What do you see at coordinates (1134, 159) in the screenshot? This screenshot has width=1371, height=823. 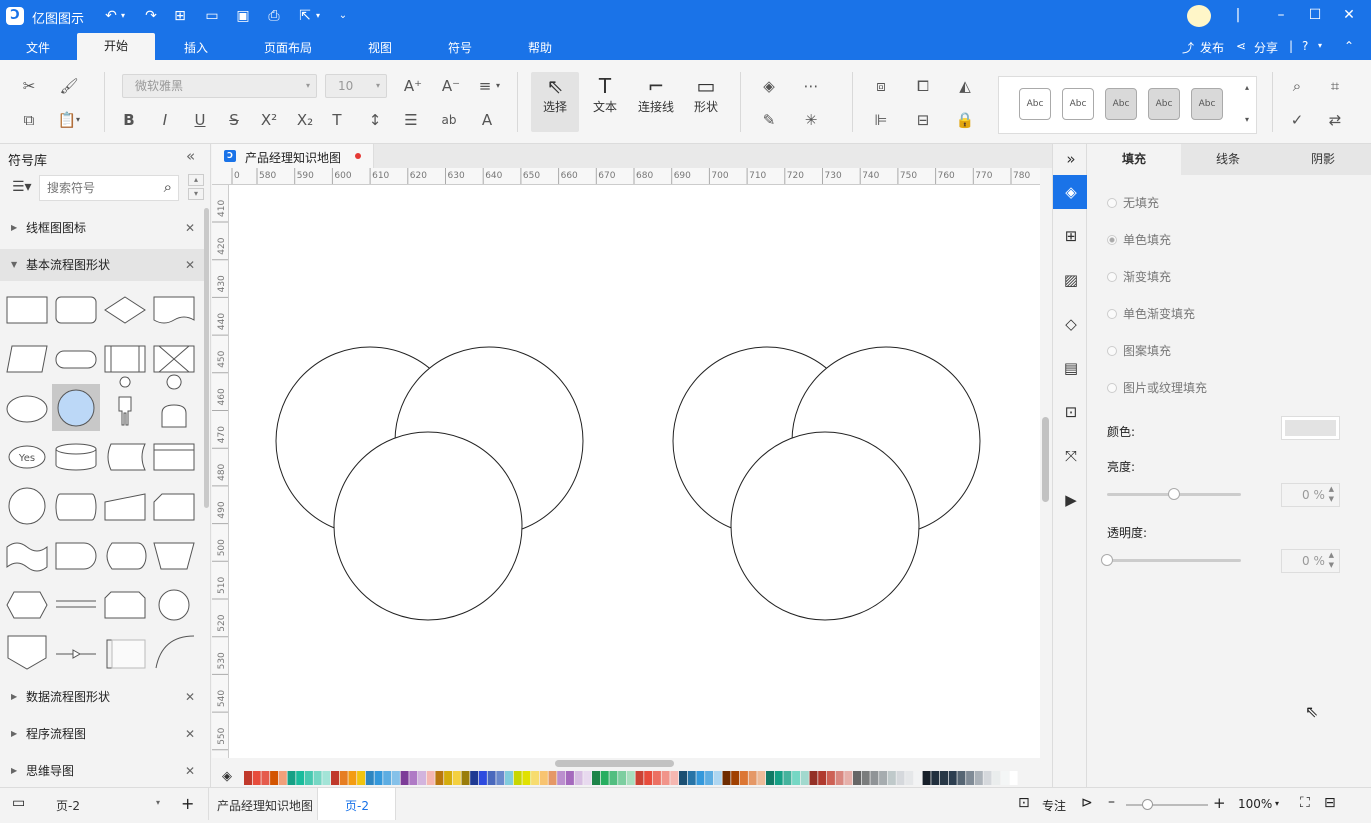 I see `tab-fill: 填充` at bounding box center [1134, 159].